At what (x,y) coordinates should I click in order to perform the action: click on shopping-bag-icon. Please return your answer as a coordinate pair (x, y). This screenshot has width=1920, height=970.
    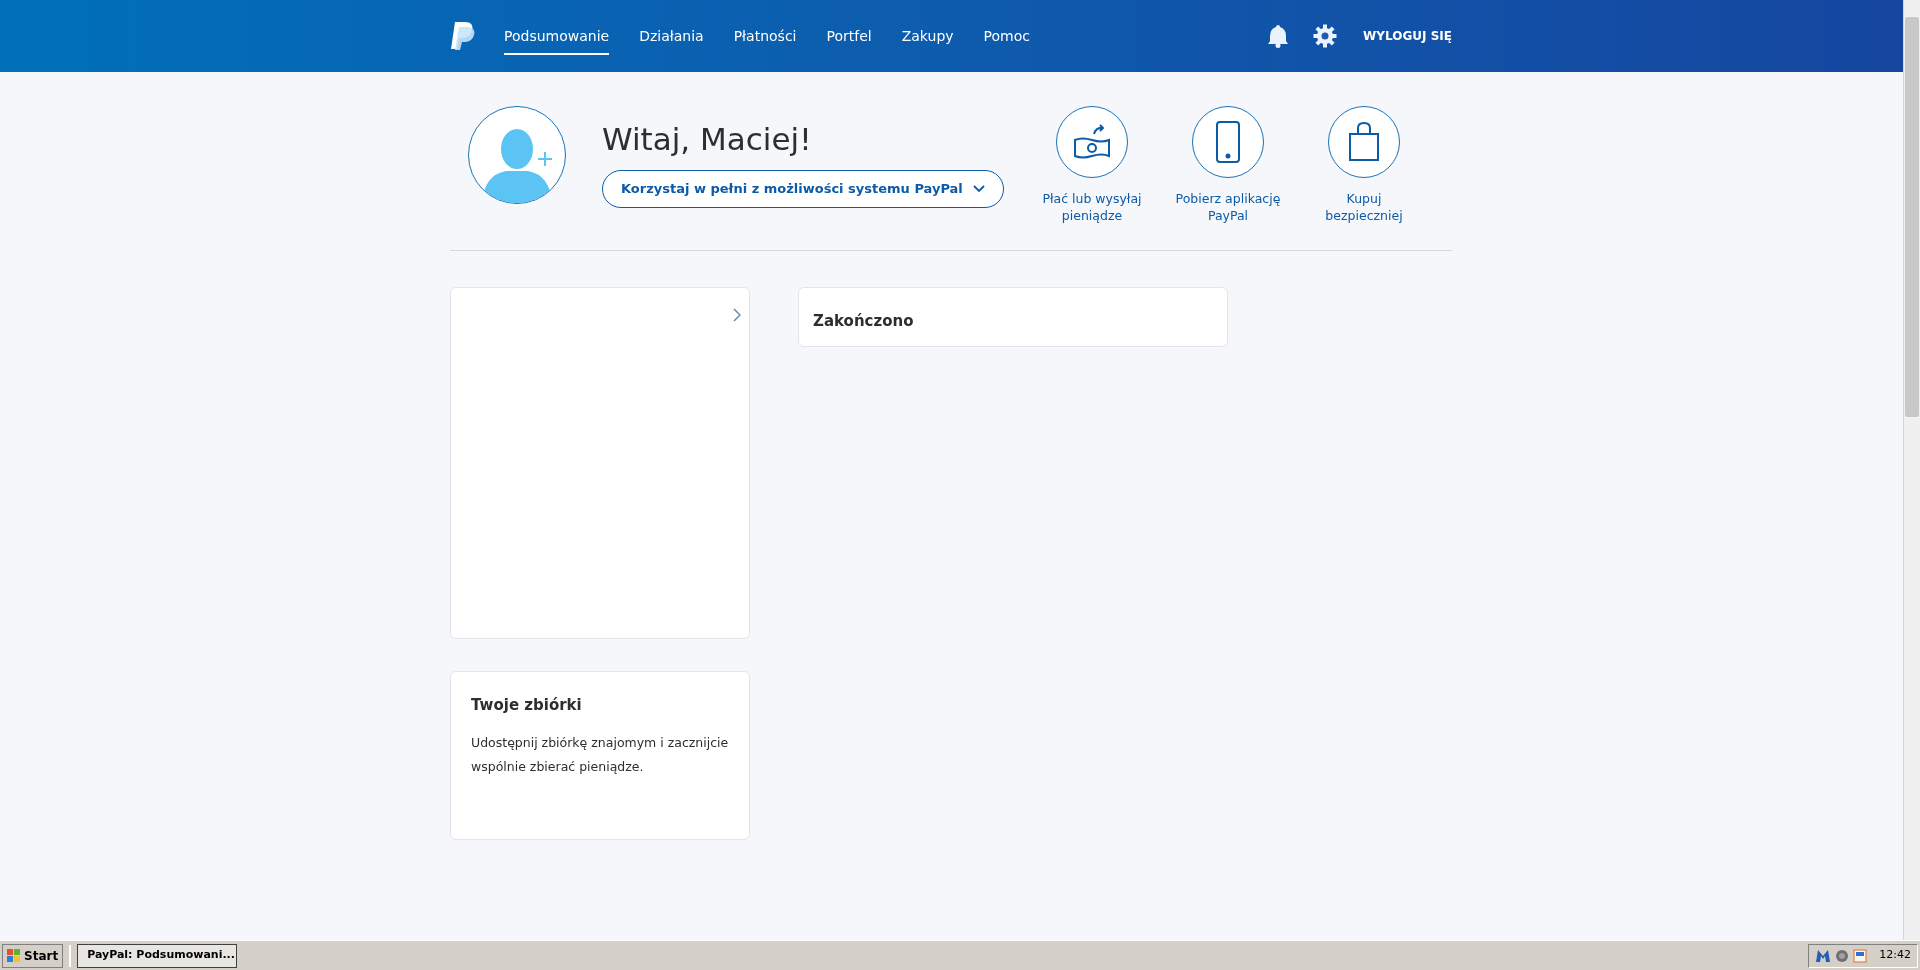
    Looking at the image, I should click on (1364, 142).